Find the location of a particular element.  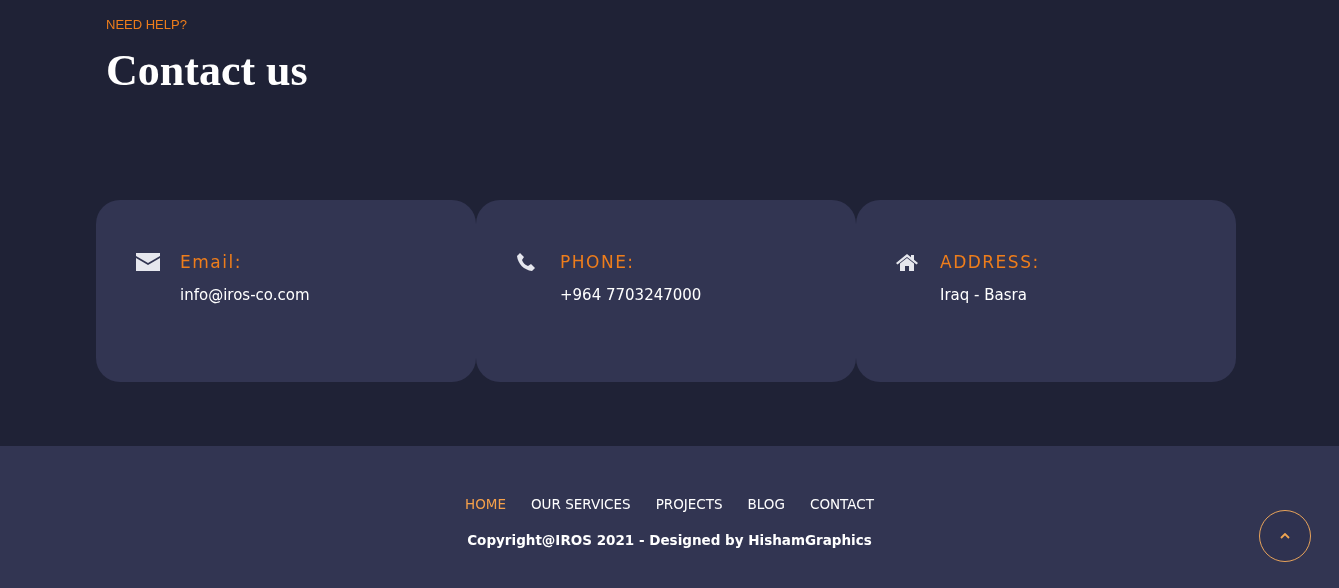

copyright-text: Copyright@IROS 2021 - Designed by HishamGraphics is located at coordinates (669, 540).